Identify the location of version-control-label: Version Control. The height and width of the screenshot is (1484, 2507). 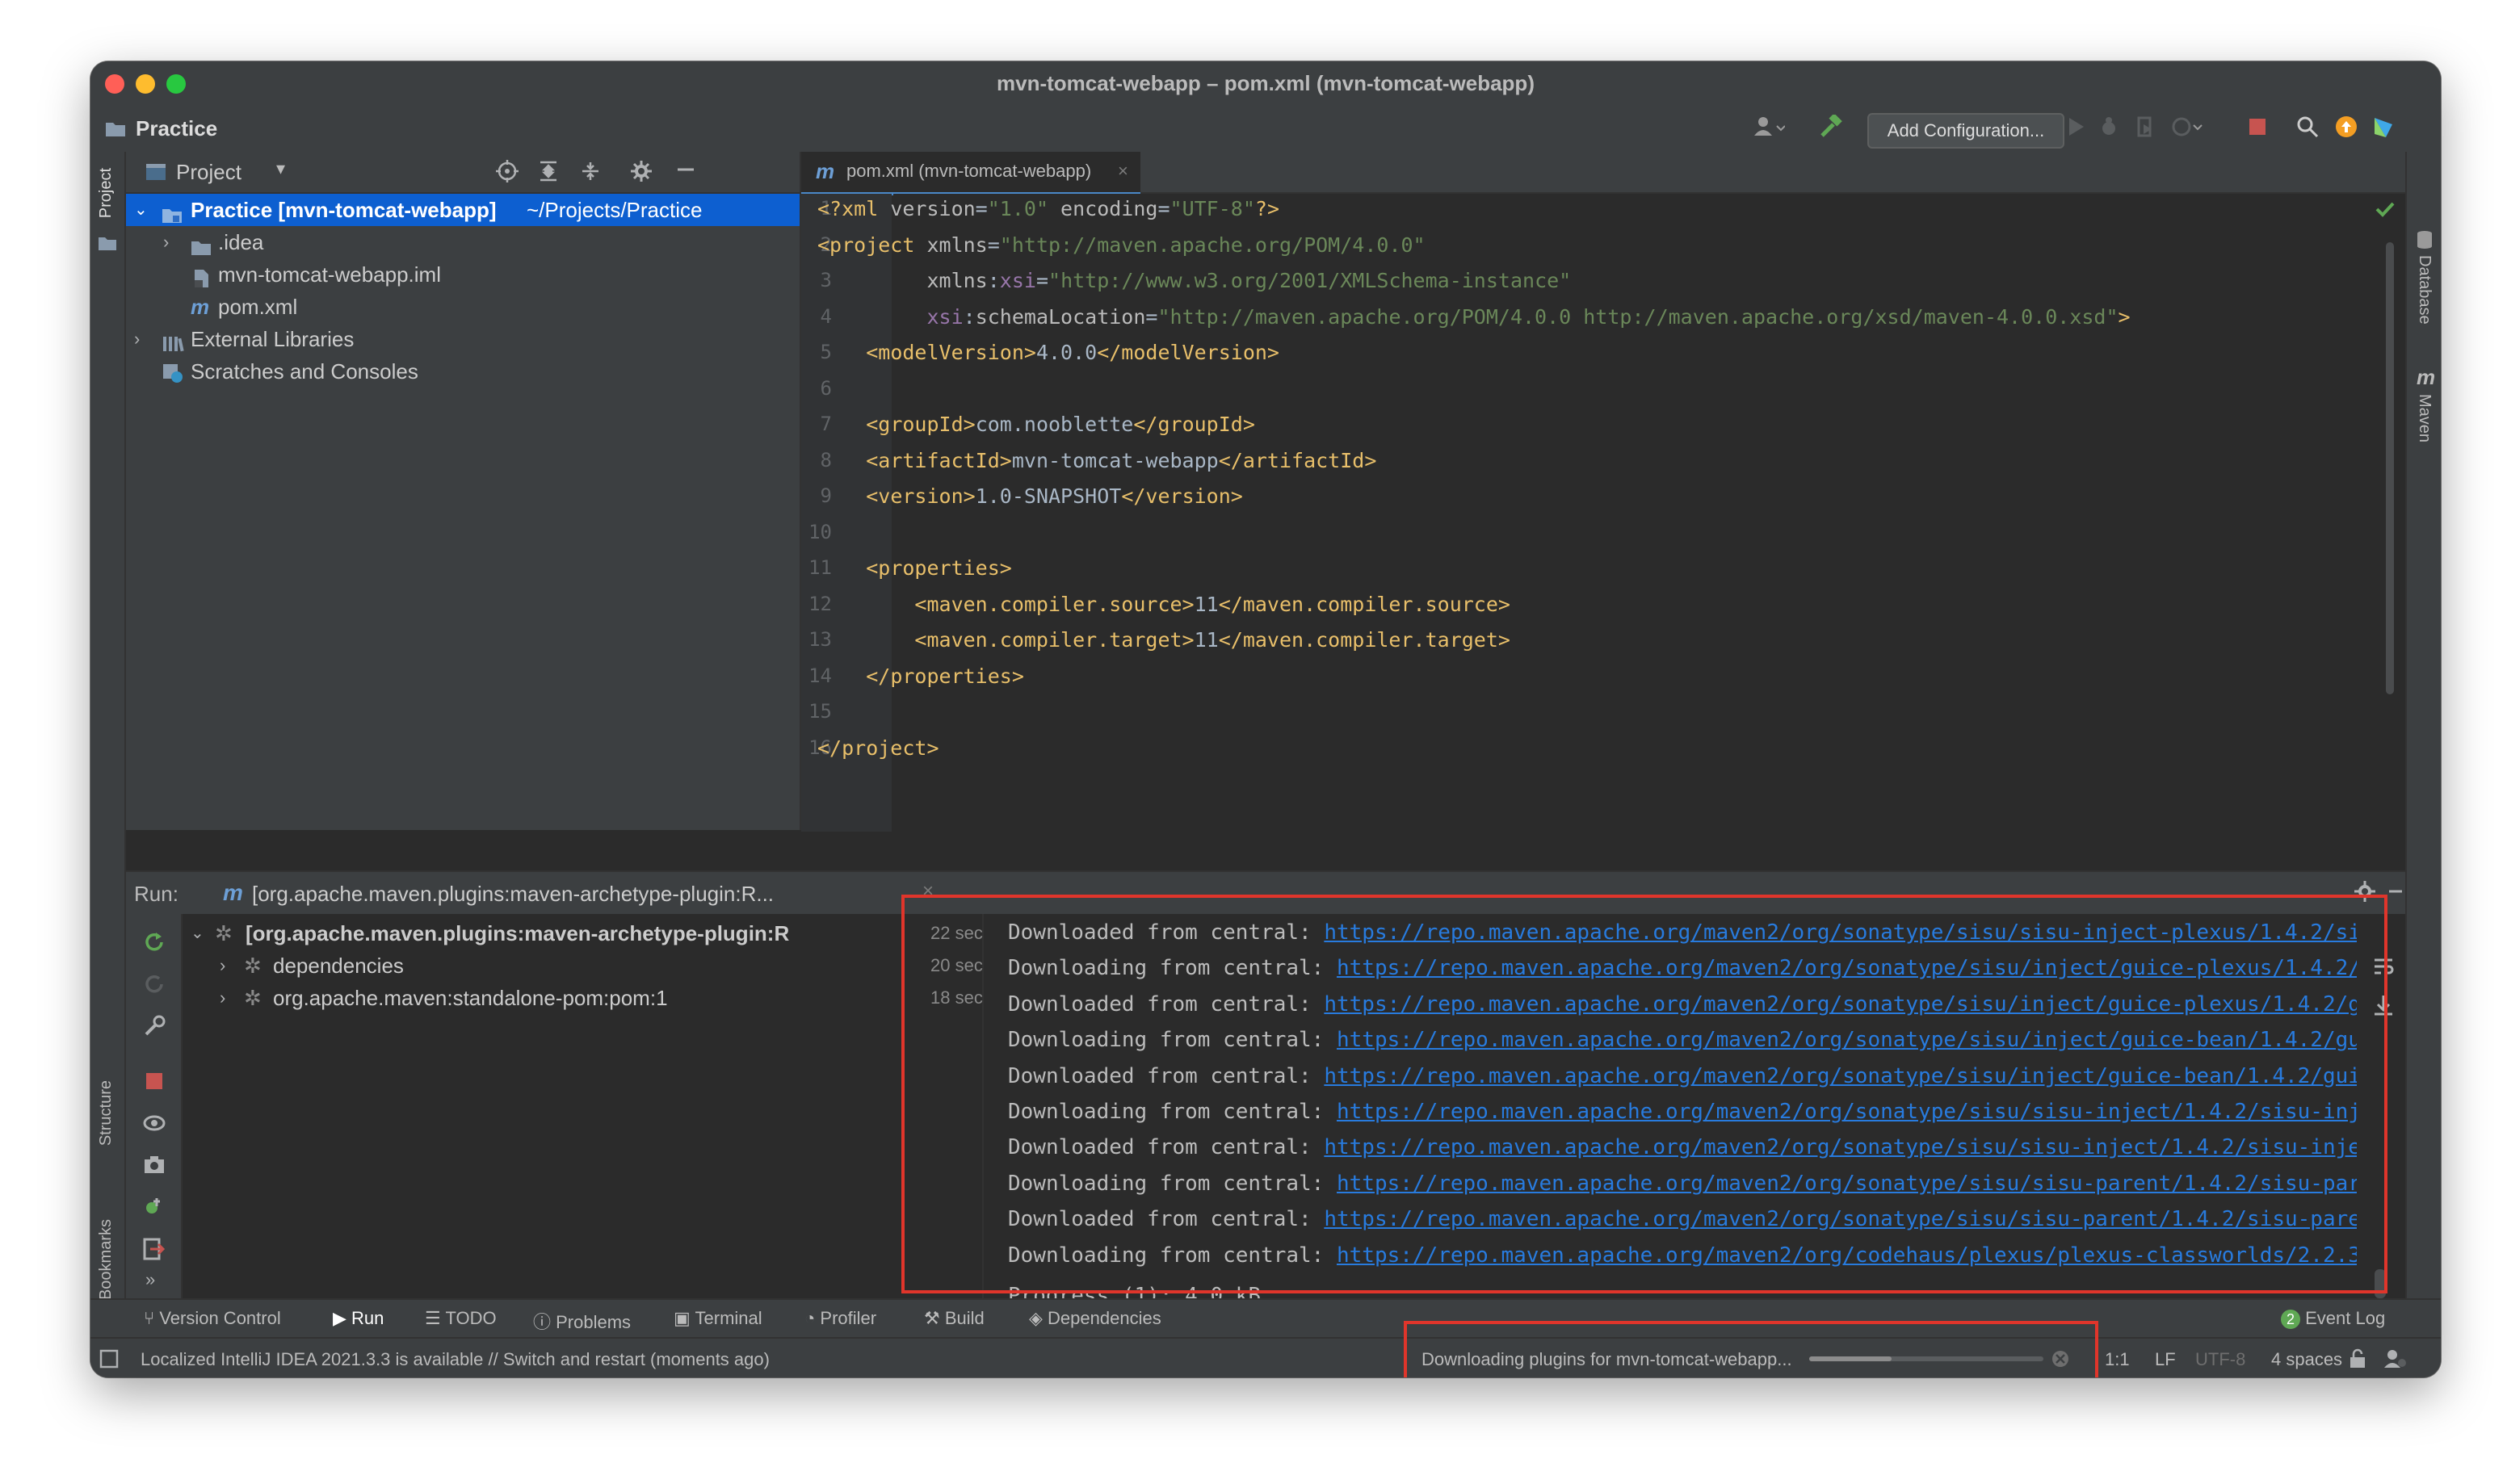
(220, 1318).